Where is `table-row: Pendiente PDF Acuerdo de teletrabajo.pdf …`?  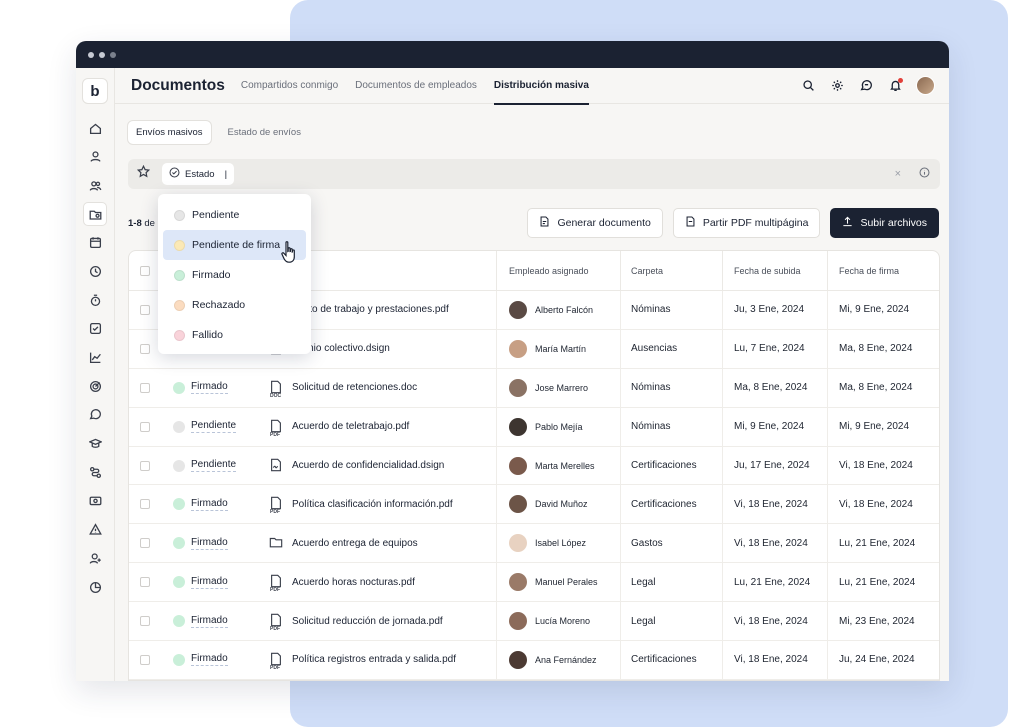 table-row: Pendiente PDF Acuerdo de teletrabajo.pdf … is located at coordinates (534, 427).